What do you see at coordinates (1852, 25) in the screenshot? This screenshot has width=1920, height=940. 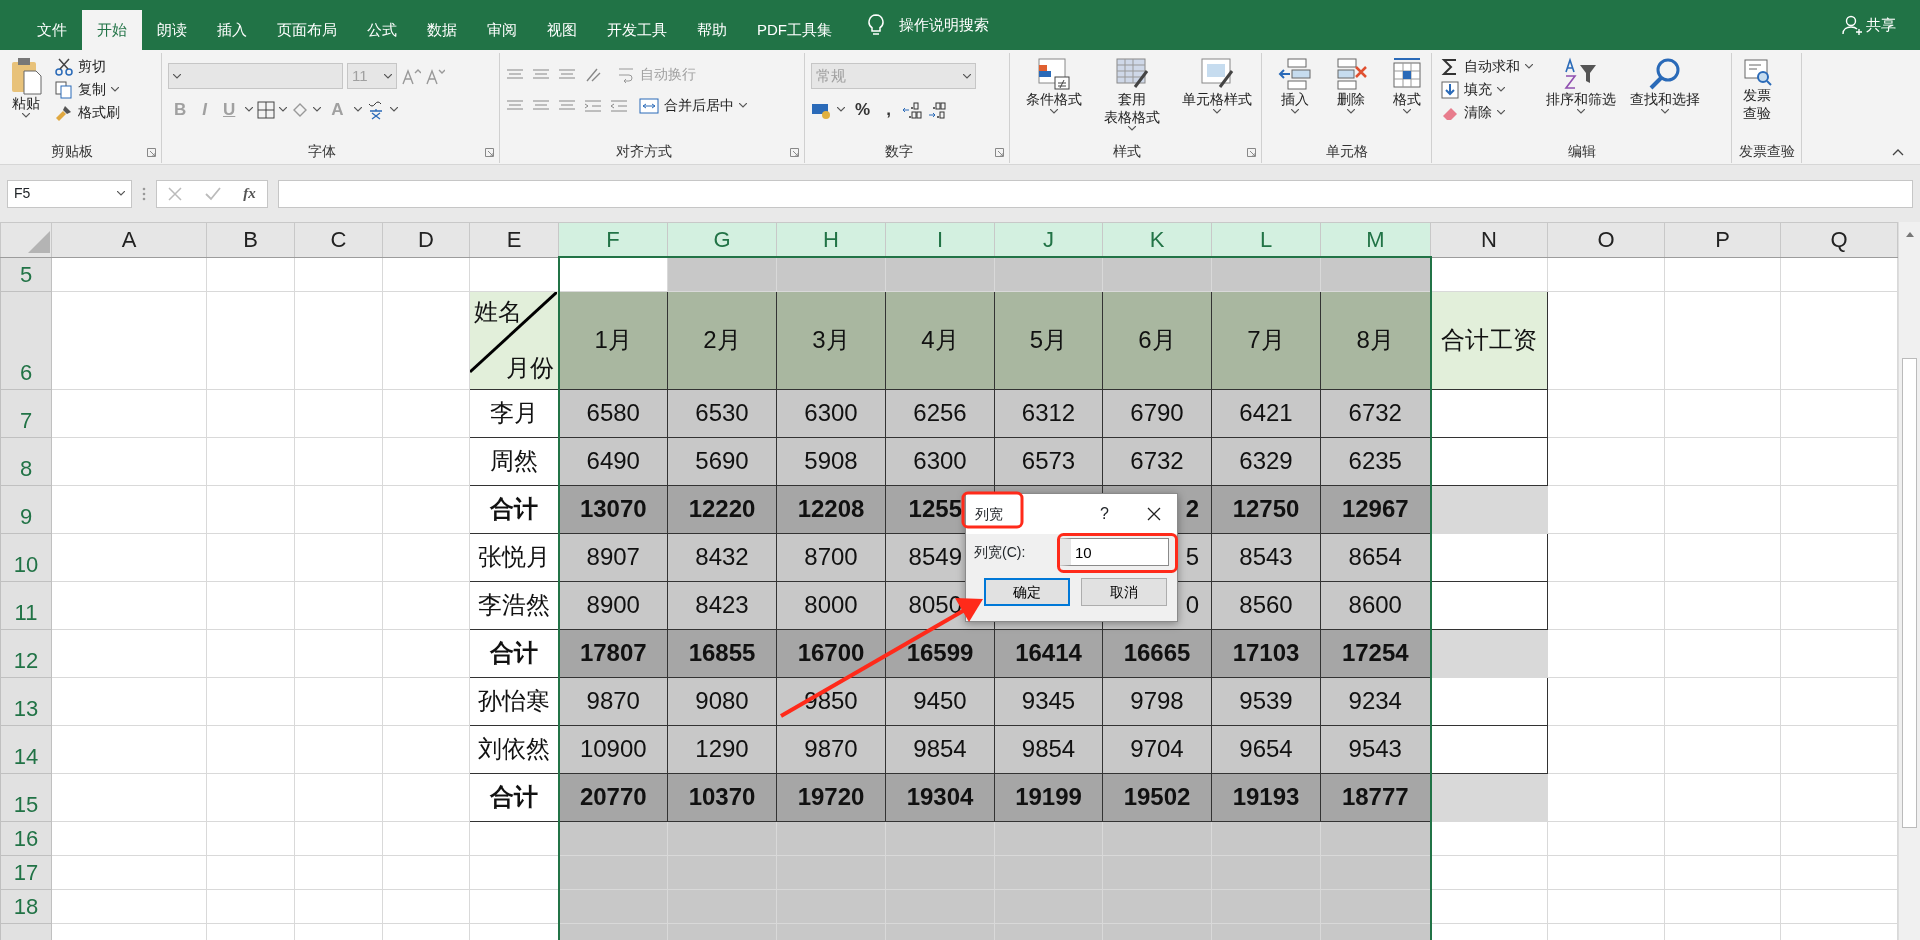 I see `person-icon` at bounding box center [1852, 25].